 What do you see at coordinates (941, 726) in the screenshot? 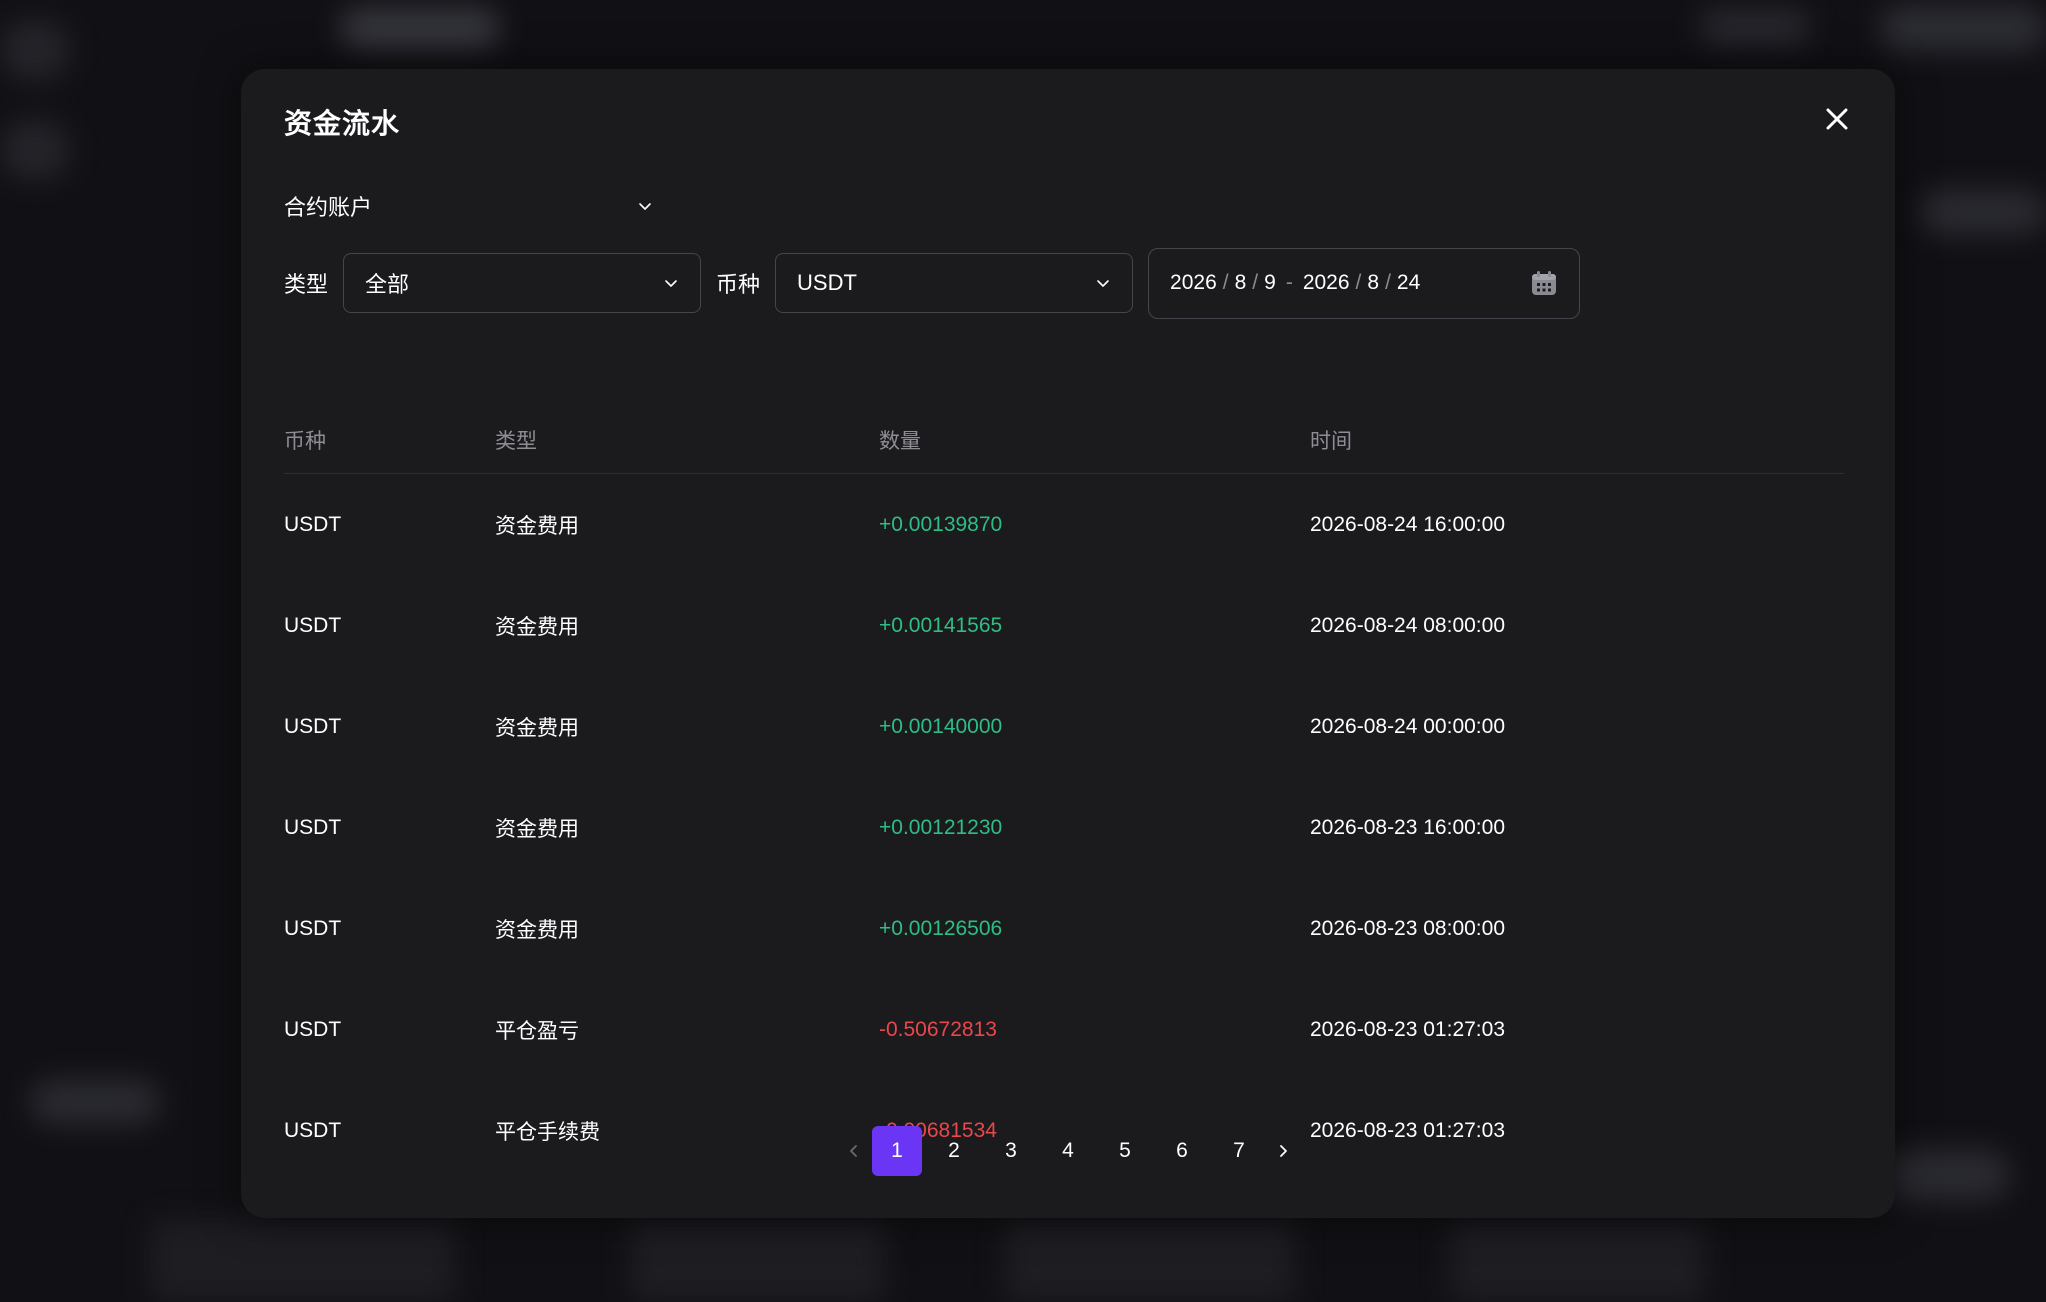
I see `cell-amount: +0.00140000` at bounding box center [941, 726].